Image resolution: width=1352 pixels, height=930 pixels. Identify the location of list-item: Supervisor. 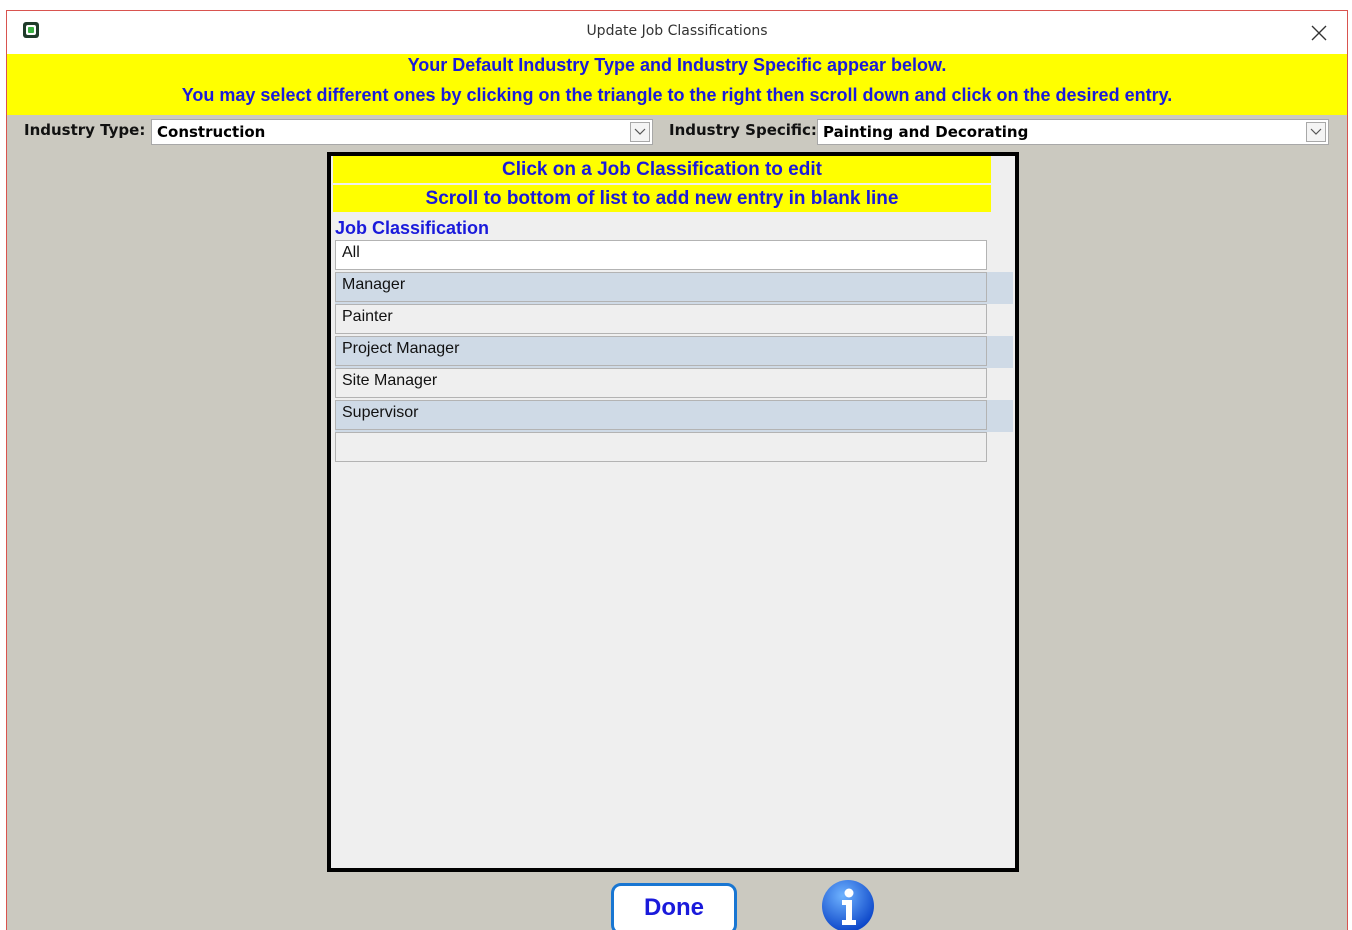
(674, 416).